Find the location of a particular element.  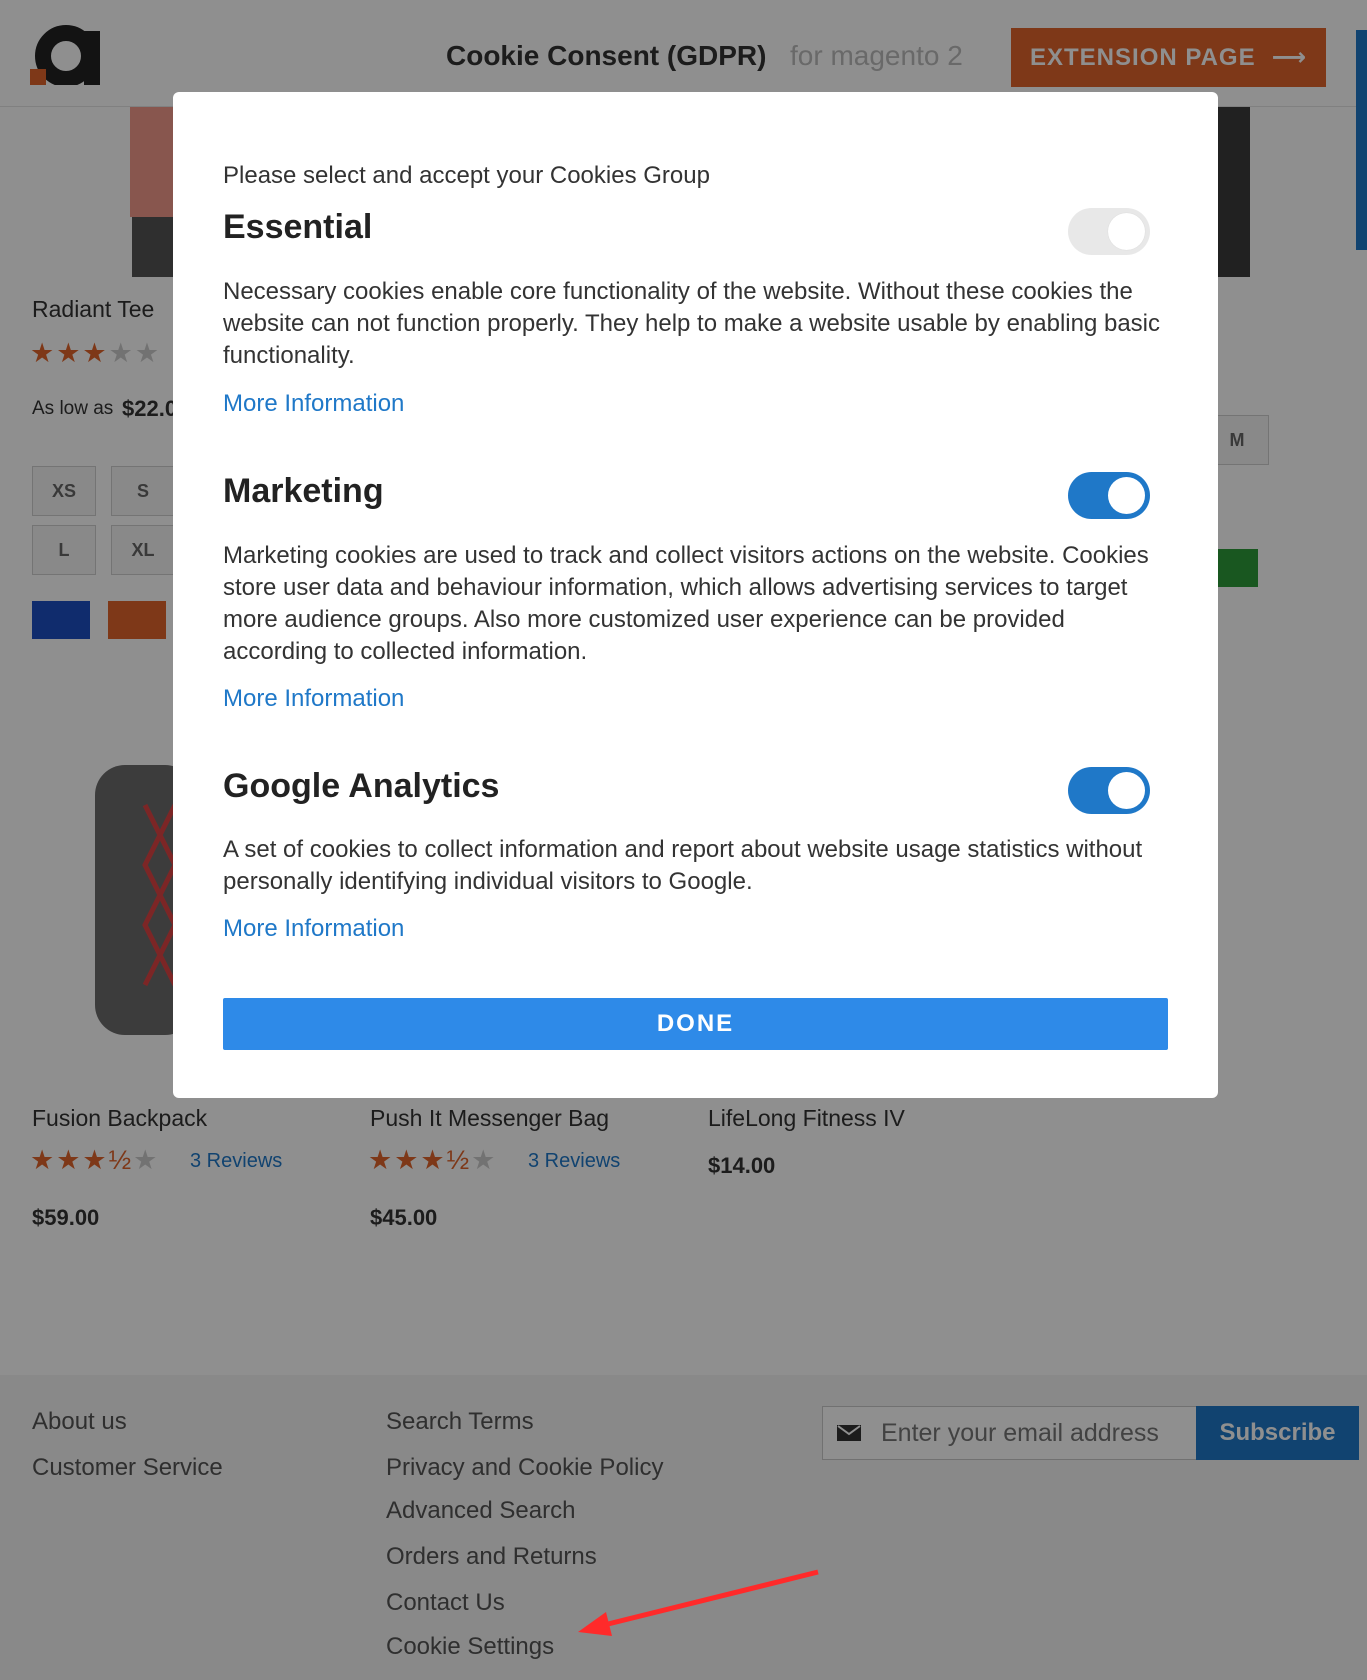

toggle-google-analytics is located at coordinates (1109, 790).